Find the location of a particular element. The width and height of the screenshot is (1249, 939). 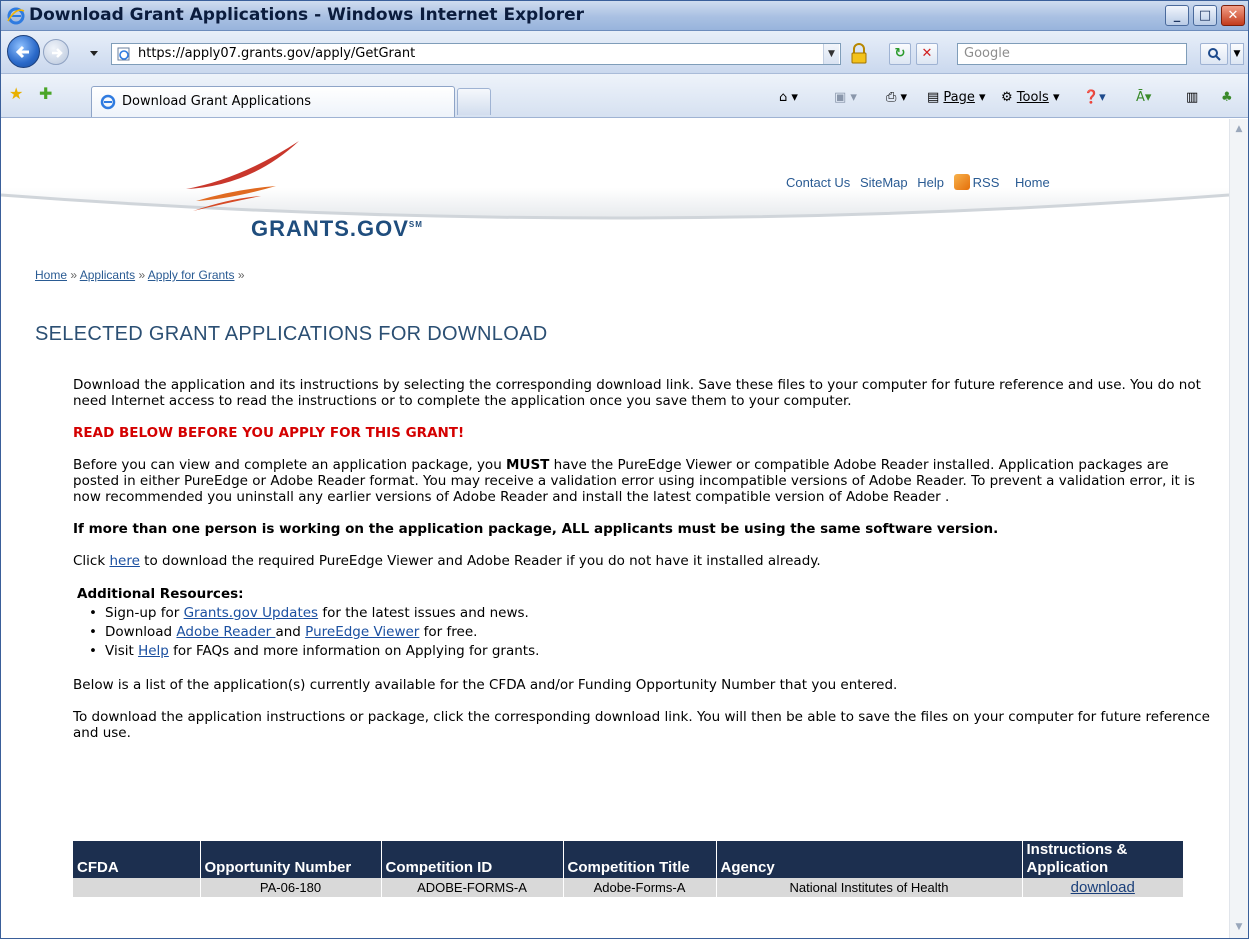

forward-button is located at coordinates (56, 52).